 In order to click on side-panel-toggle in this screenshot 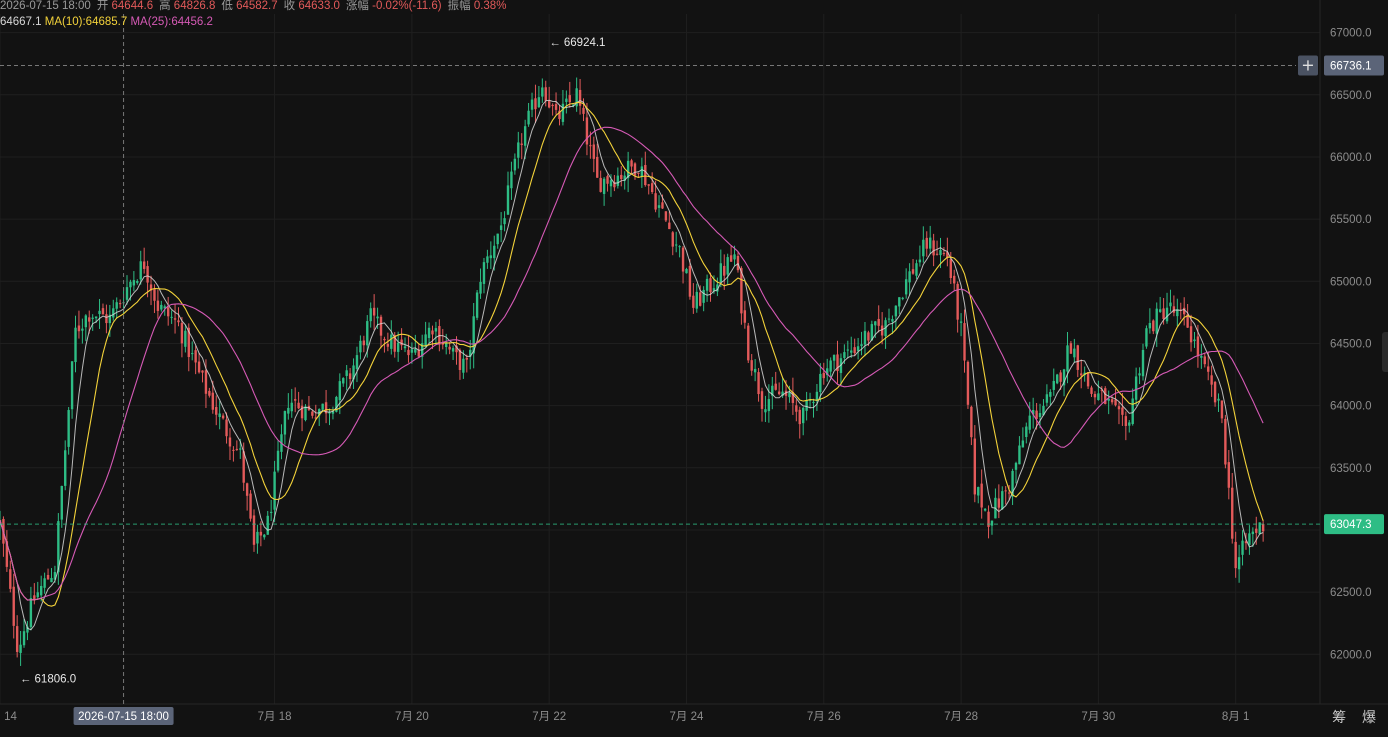, I will do `click(1385, 352)`.